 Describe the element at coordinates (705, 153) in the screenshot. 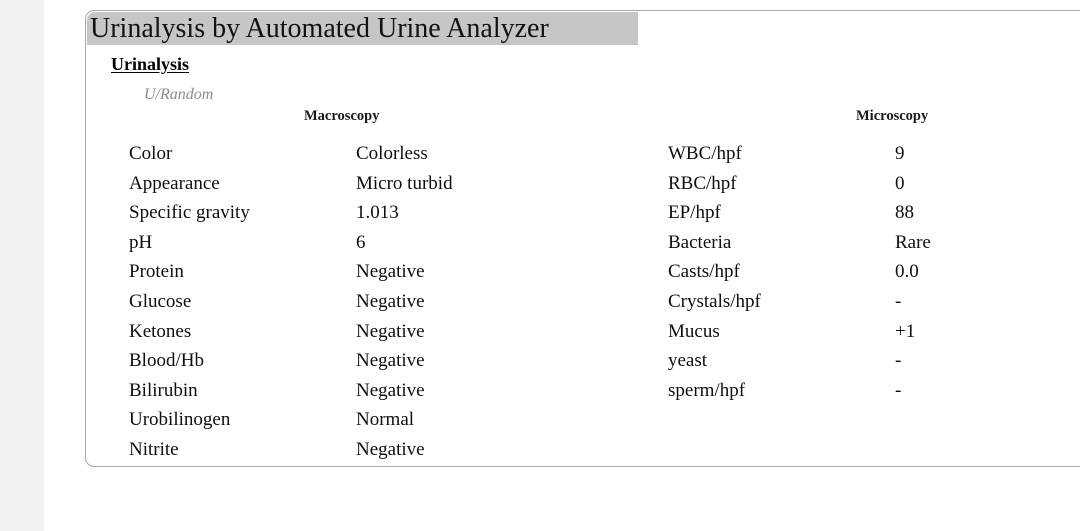

I see `microscopy-result-label: WBC/hpf` at that location.